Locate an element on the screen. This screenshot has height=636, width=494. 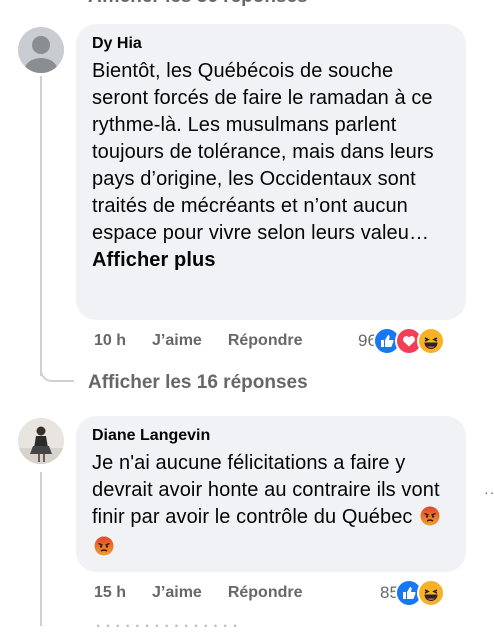
see-more-link: Afficher plus is located at coordinates (154, 260).